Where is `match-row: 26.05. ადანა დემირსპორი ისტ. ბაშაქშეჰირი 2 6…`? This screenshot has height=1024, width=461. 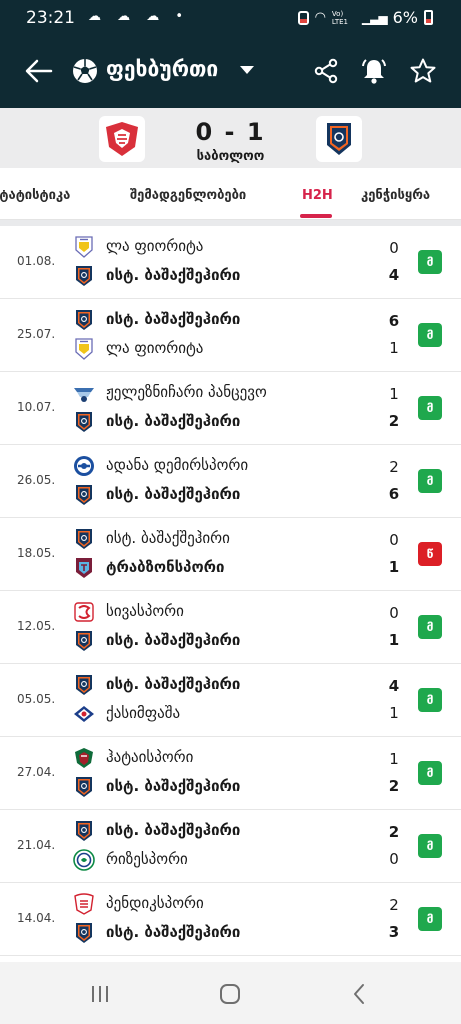
match-row: 26.05. ადანა დემირსპორი ისტ. ბაშაქშეჰირი 2 6… is located at coordinates (230, 481).